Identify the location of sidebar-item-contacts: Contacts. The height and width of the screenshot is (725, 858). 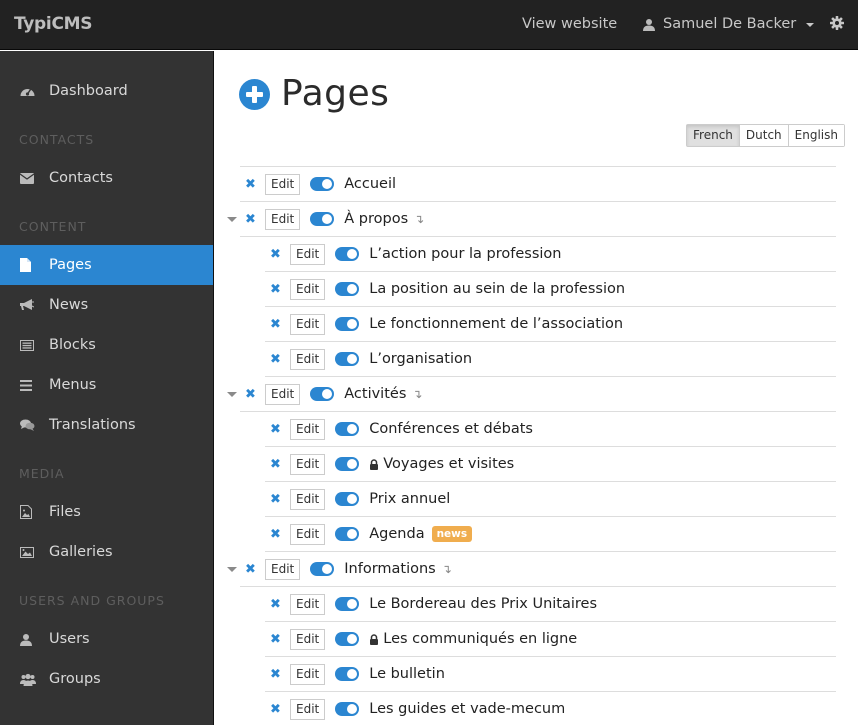
(106, 178).